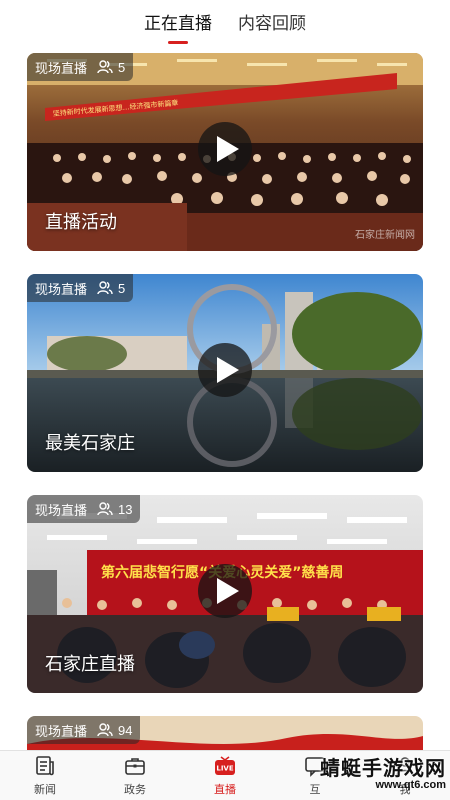 Image resolution: width=450 pixels, height=800 pixels. I want to click on viewer-count-value: 13, so click(125, 509).